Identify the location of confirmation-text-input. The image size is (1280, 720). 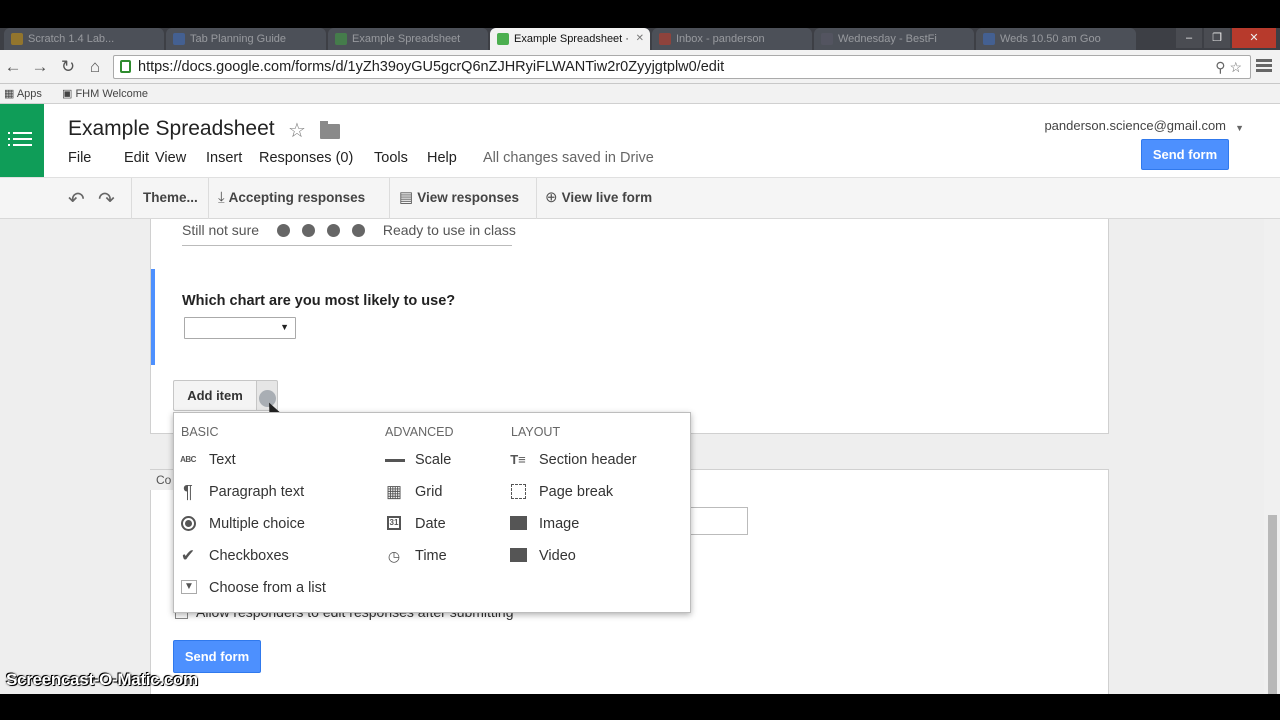
(719, 521).